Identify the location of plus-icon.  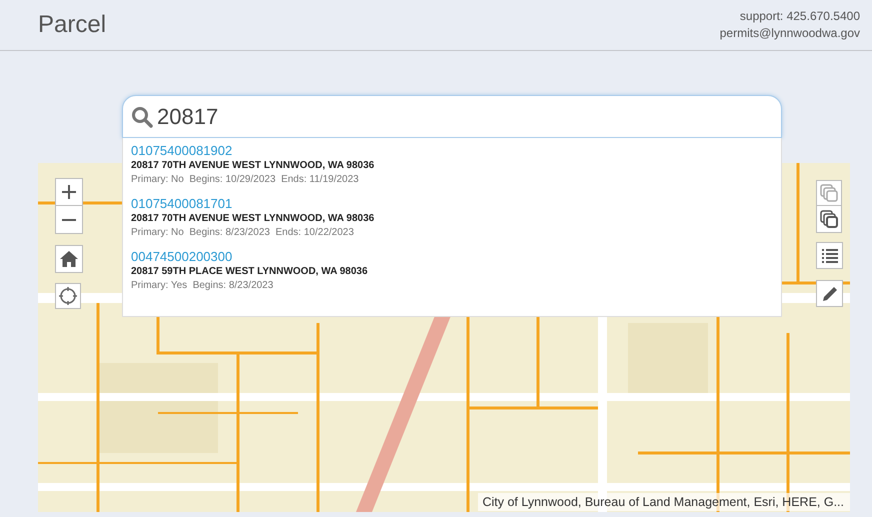
(69, 192).